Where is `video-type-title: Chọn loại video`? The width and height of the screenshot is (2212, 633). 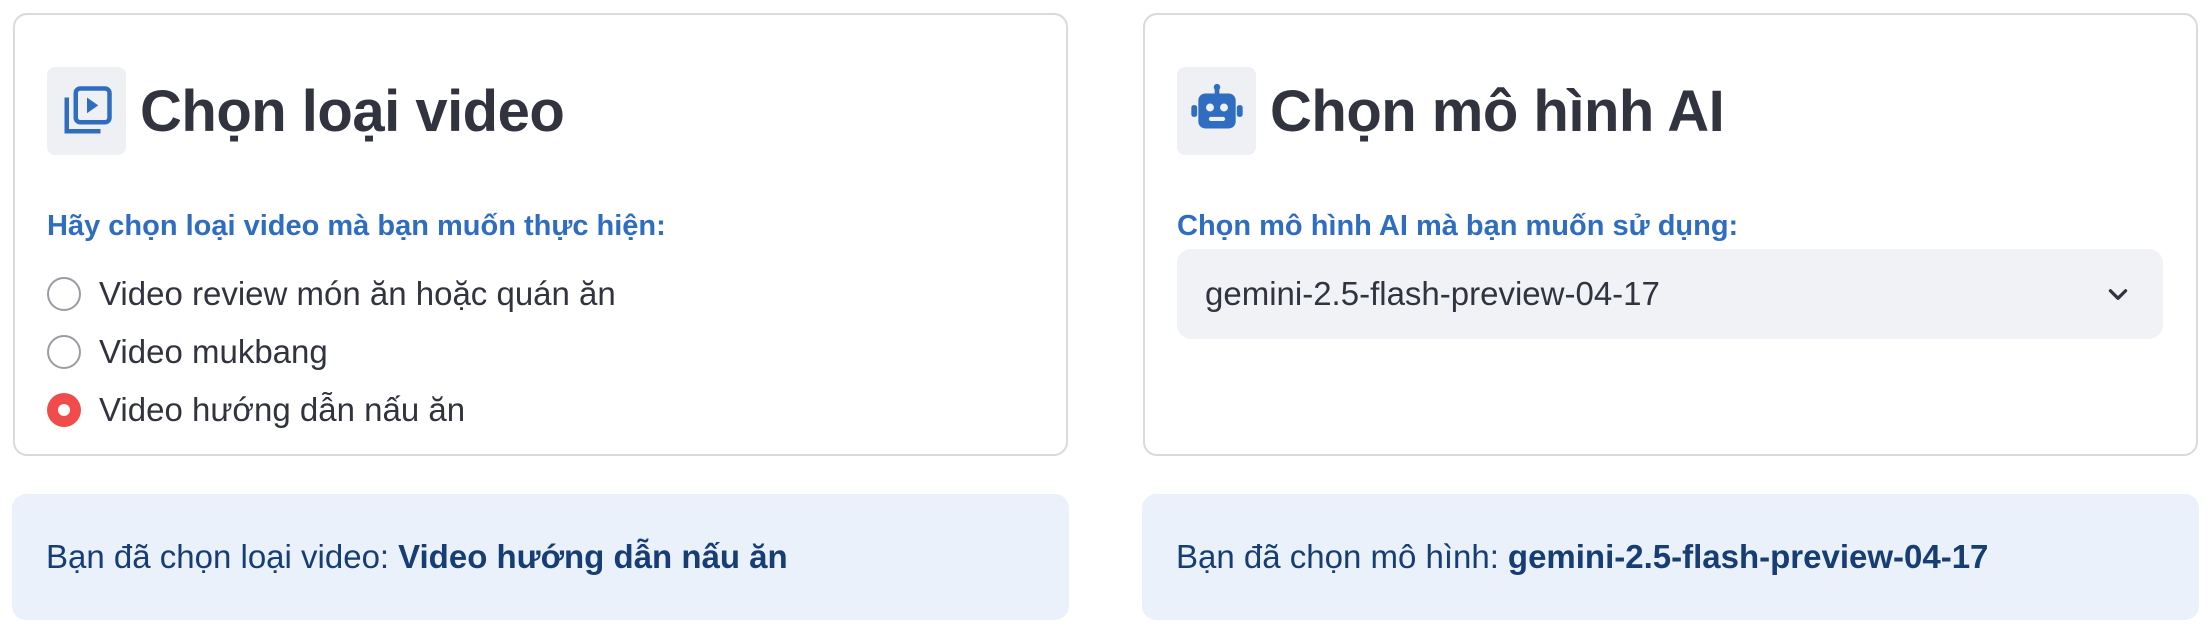 video-type-title: Chọn loại video is located at coordinates (352, 111).